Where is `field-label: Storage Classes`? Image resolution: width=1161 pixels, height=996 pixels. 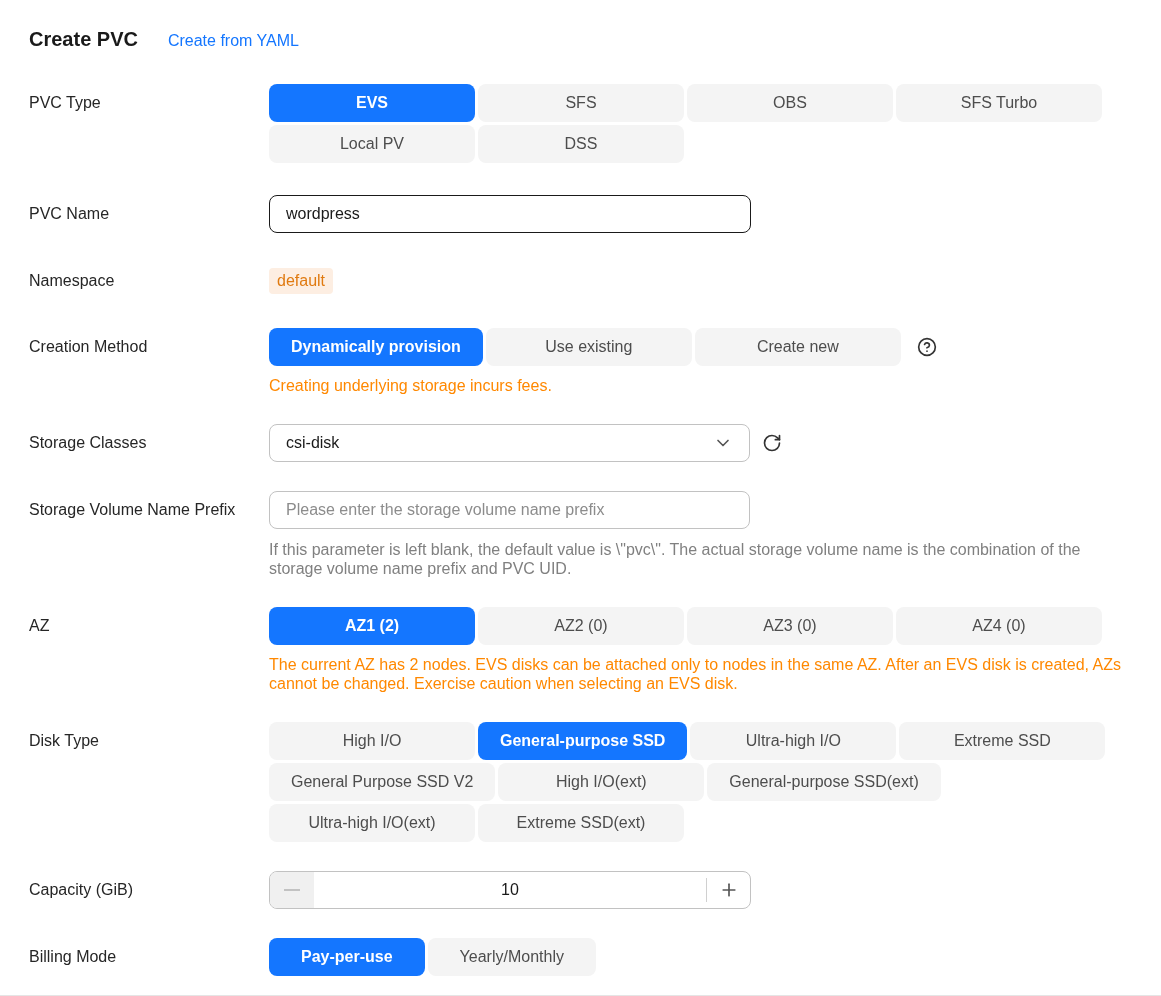 field-label: Storage Classes is located at coordinates (88, 443).